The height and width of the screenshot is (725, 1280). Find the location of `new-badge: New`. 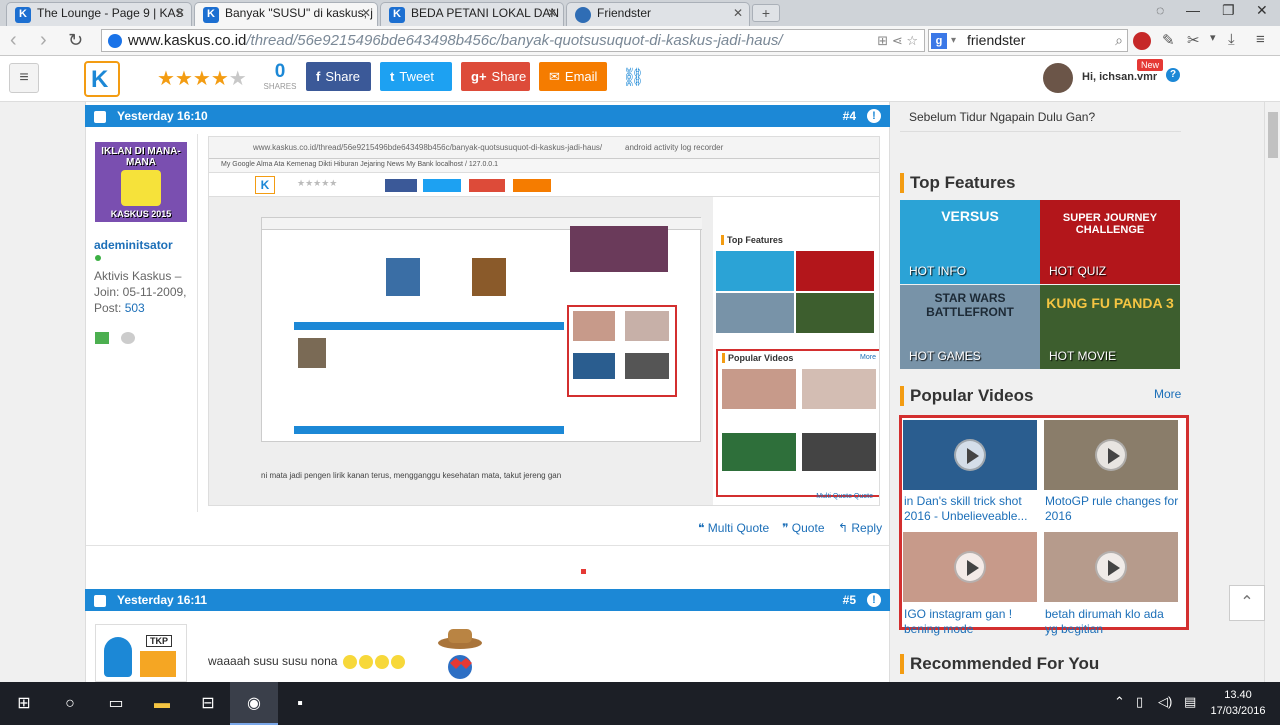

new-badge: New is located at coordinates (1150, 65).